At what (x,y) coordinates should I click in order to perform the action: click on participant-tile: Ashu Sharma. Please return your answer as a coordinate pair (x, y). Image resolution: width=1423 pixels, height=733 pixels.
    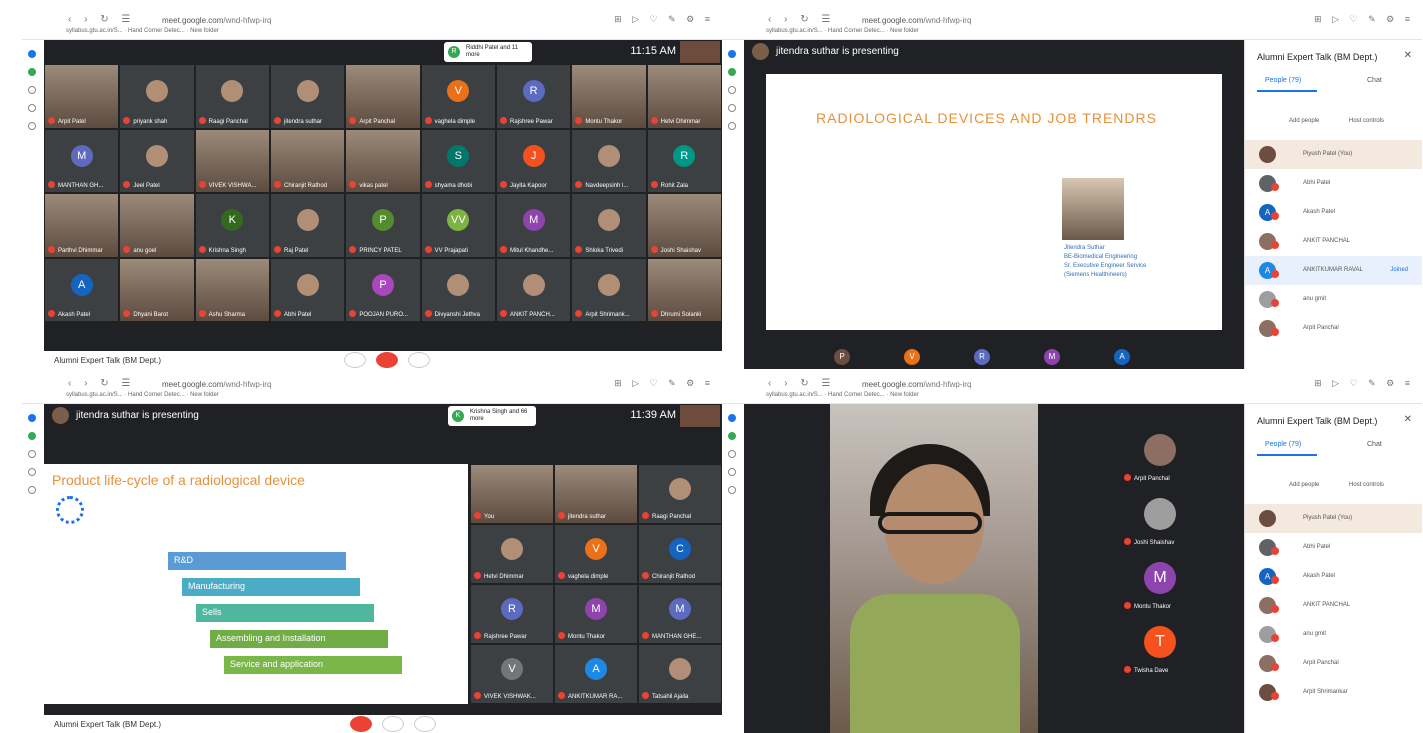
    Looking at the image, I should click on (232, 289).